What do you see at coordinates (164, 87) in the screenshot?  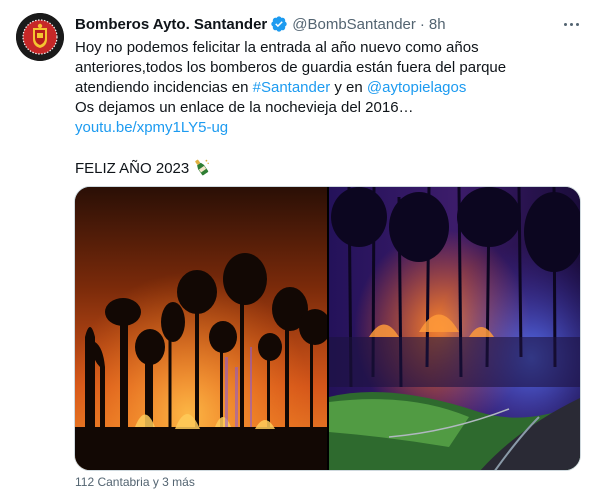 I see `tweet-line-3-text: atendiendo incidencias en` at bounding box center [164, 87].